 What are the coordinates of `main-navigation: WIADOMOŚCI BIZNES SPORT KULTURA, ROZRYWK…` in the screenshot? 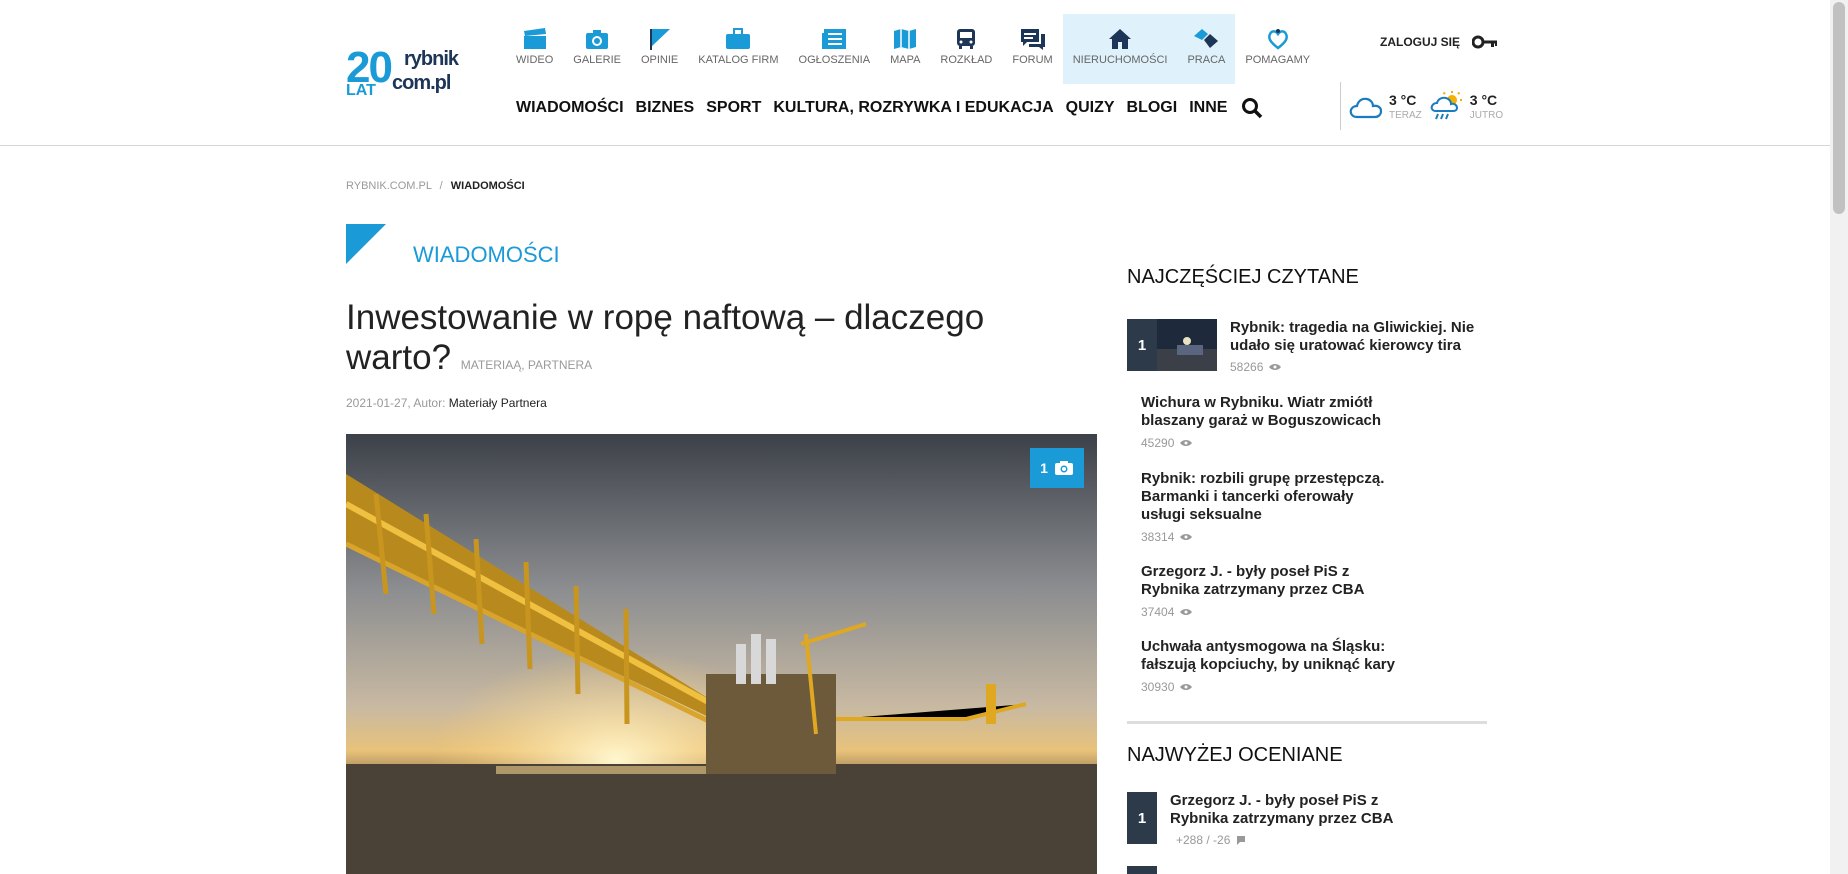 It's located at (889, 108).